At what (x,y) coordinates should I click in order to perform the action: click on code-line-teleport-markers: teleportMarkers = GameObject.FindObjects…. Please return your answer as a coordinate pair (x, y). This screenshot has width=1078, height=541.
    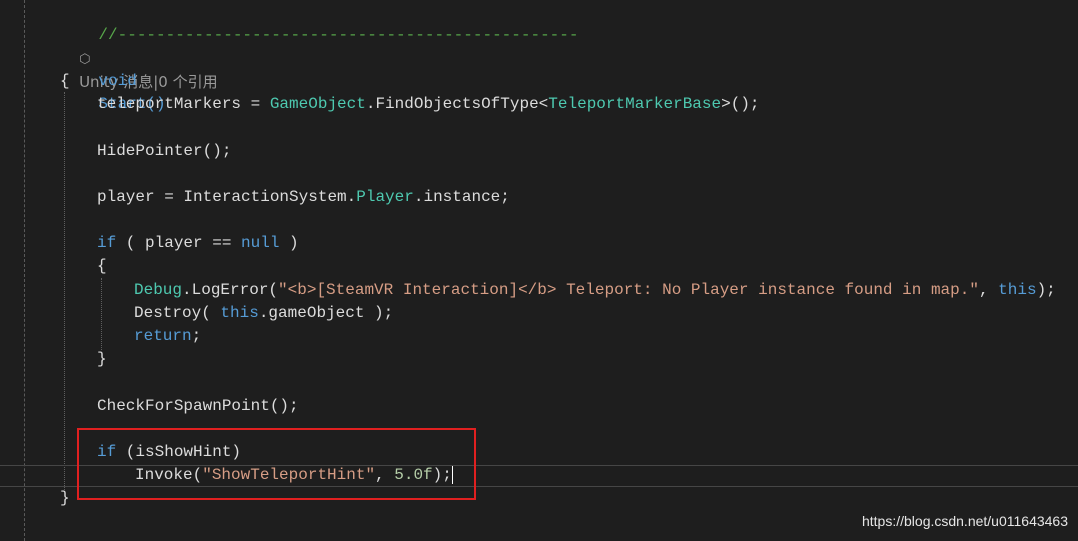
    Looking at the image, I should click on (428, 104).